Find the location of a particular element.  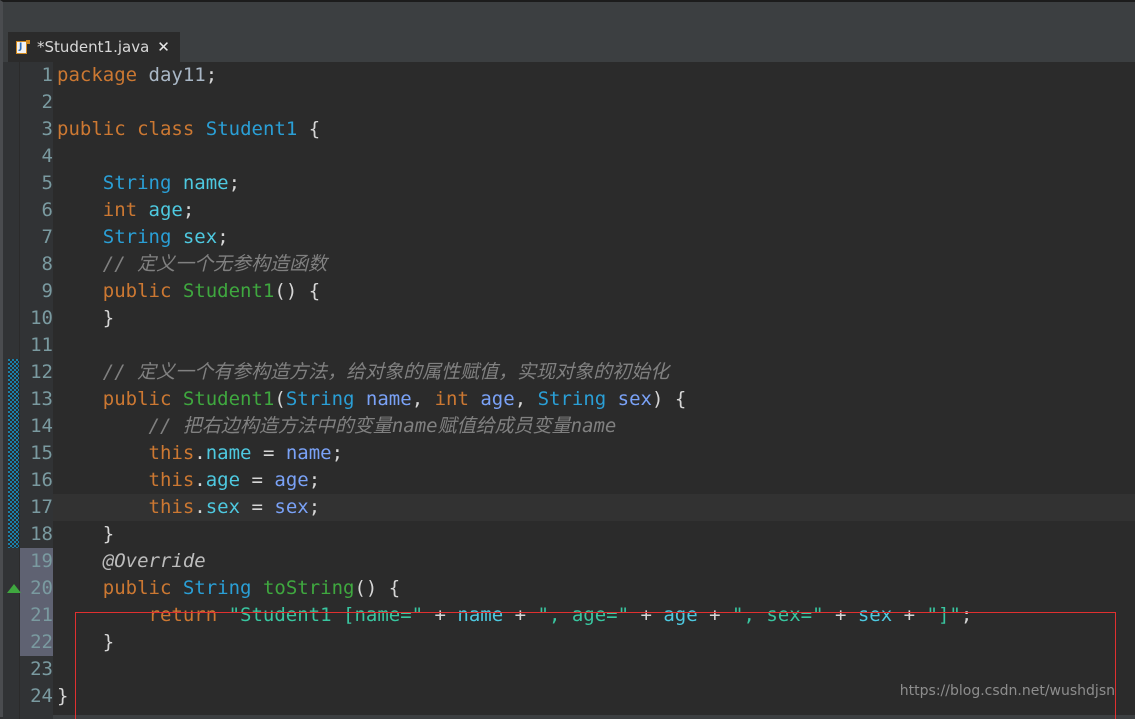

code-token: toString is located at coordinates (308, 588).